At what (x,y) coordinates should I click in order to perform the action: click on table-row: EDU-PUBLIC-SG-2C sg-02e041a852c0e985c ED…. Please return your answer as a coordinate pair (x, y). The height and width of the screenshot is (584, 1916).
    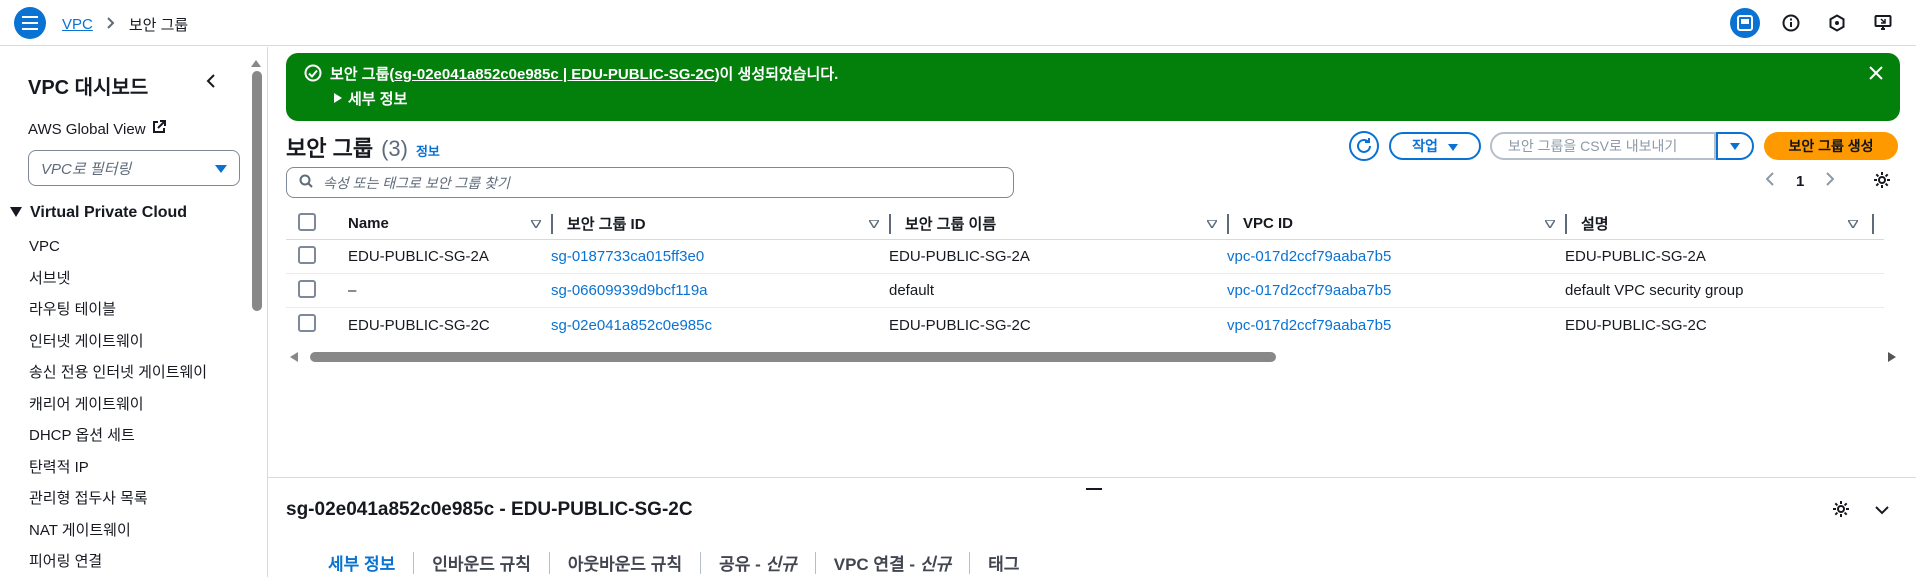
    Looking at the image, I should click on (1085, 325).